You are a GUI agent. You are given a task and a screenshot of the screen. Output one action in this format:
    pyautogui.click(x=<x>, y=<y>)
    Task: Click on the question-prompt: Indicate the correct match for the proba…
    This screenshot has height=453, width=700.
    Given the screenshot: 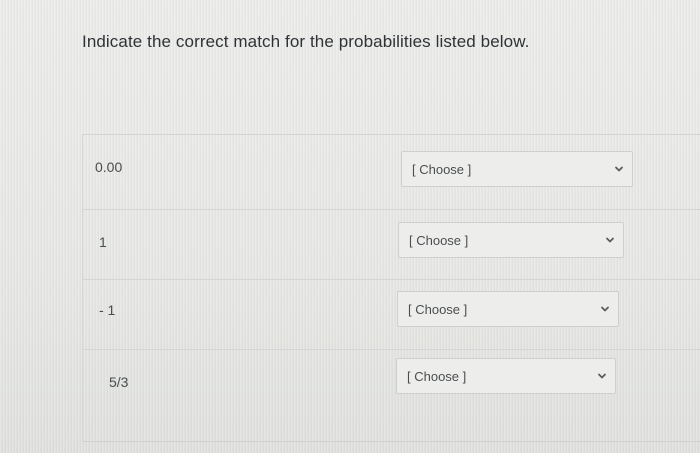 What is the action you would take?
    pyautogui.click(x=306, y=41)
    